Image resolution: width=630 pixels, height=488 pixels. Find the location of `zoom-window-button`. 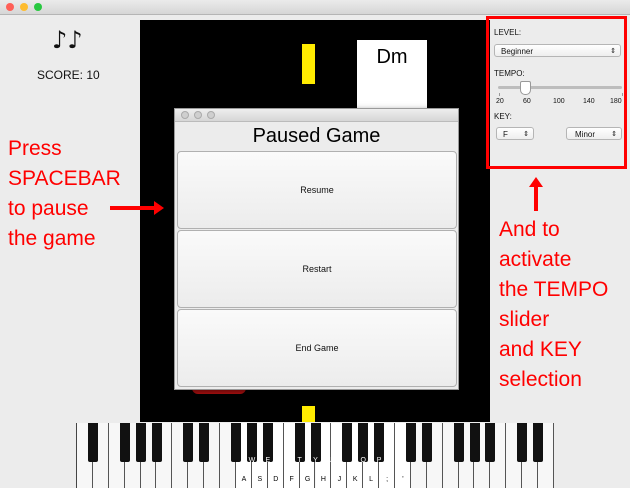

zoom-window-button is located at coordinates (38, 7).